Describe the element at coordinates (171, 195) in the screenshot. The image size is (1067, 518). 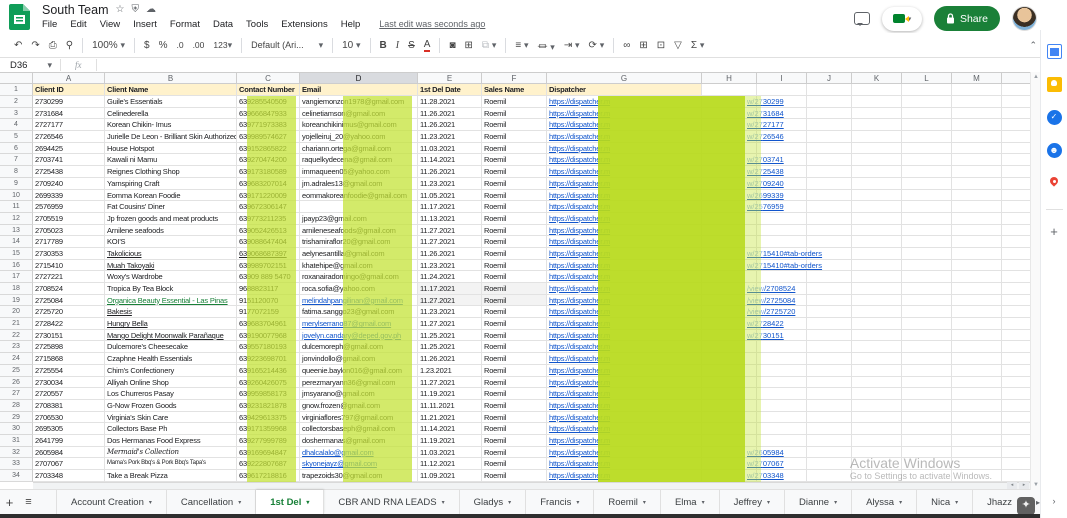
I see `grid-cell: Eomma Korean Foodie` at that location.